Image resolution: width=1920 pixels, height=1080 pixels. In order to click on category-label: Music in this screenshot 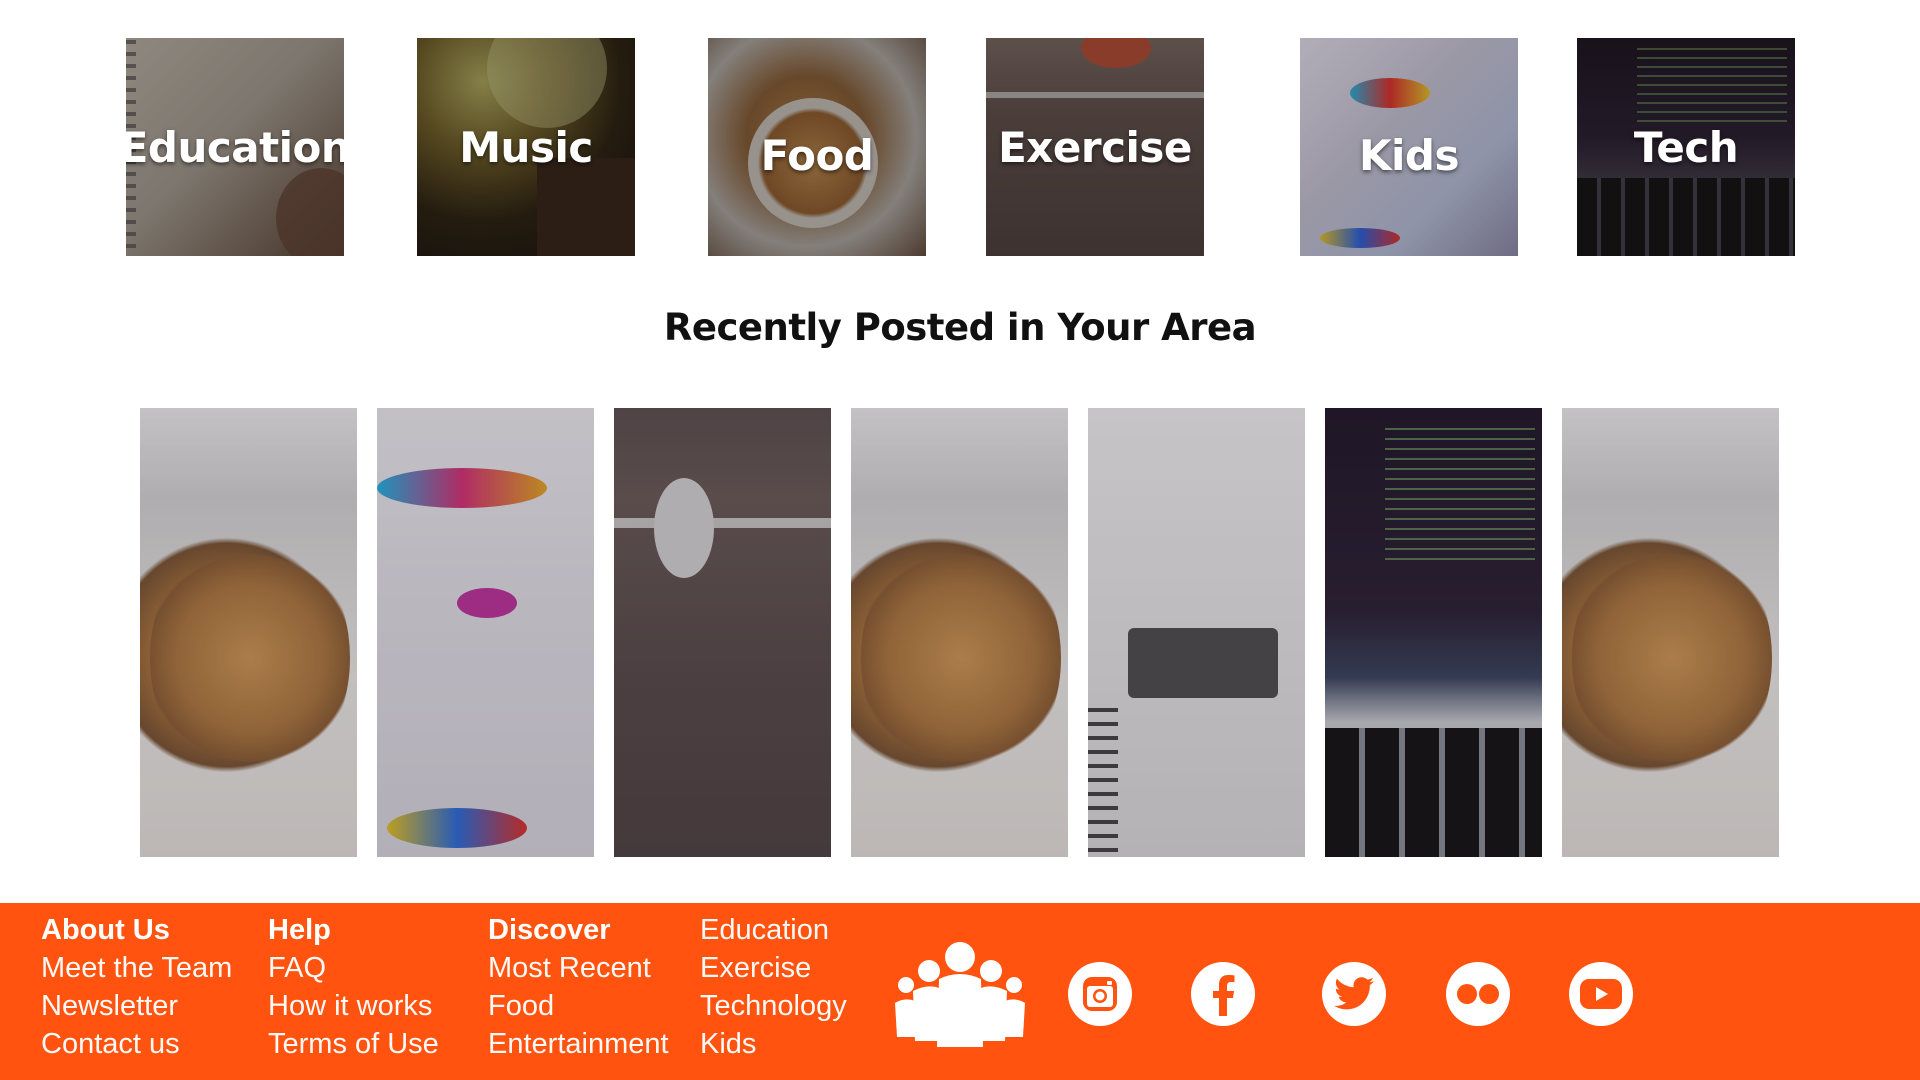, I will do `click(526, 147)`.